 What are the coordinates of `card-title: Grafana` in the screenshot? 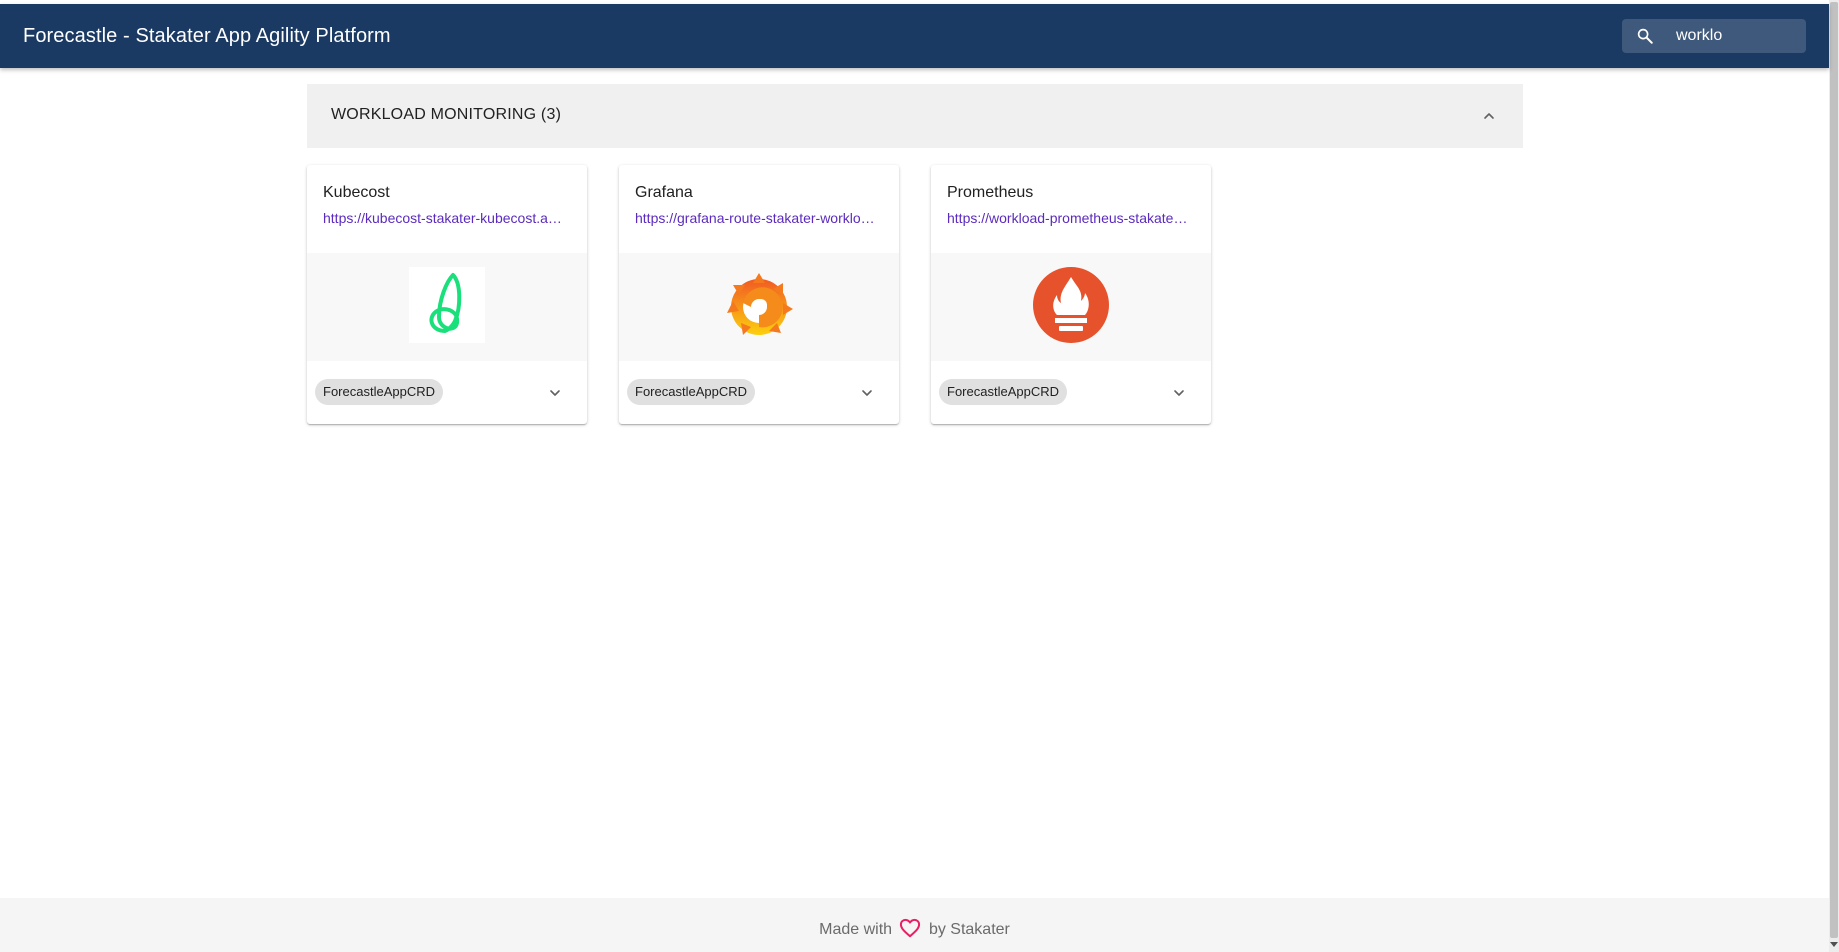 It's located at (664, 192).